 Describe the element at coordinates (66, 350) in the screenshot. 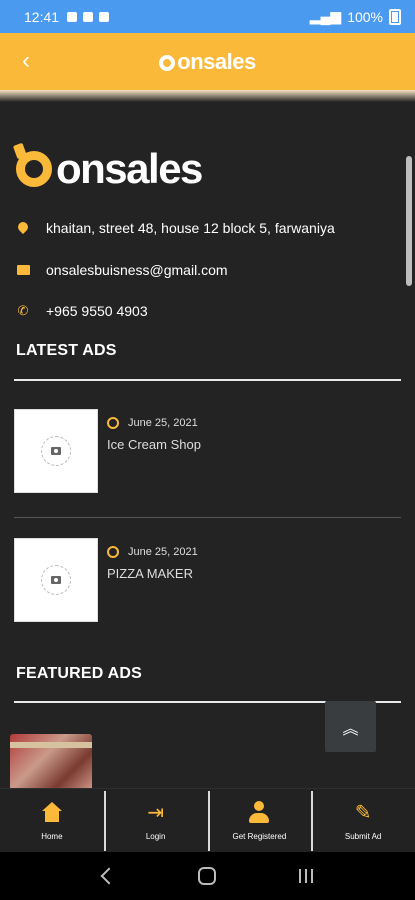

I see `latest-ads-title: LATEST ADS` at that location.